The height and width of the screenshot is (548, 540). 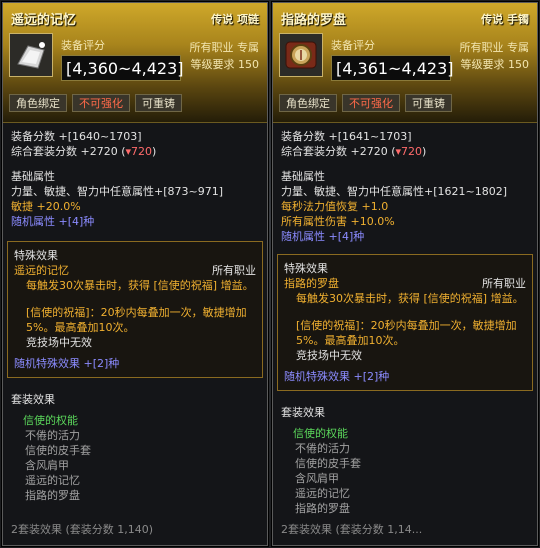 I want to click on basic-stat-2: 敏捷 +20.0%, so click(x=46, y=206).